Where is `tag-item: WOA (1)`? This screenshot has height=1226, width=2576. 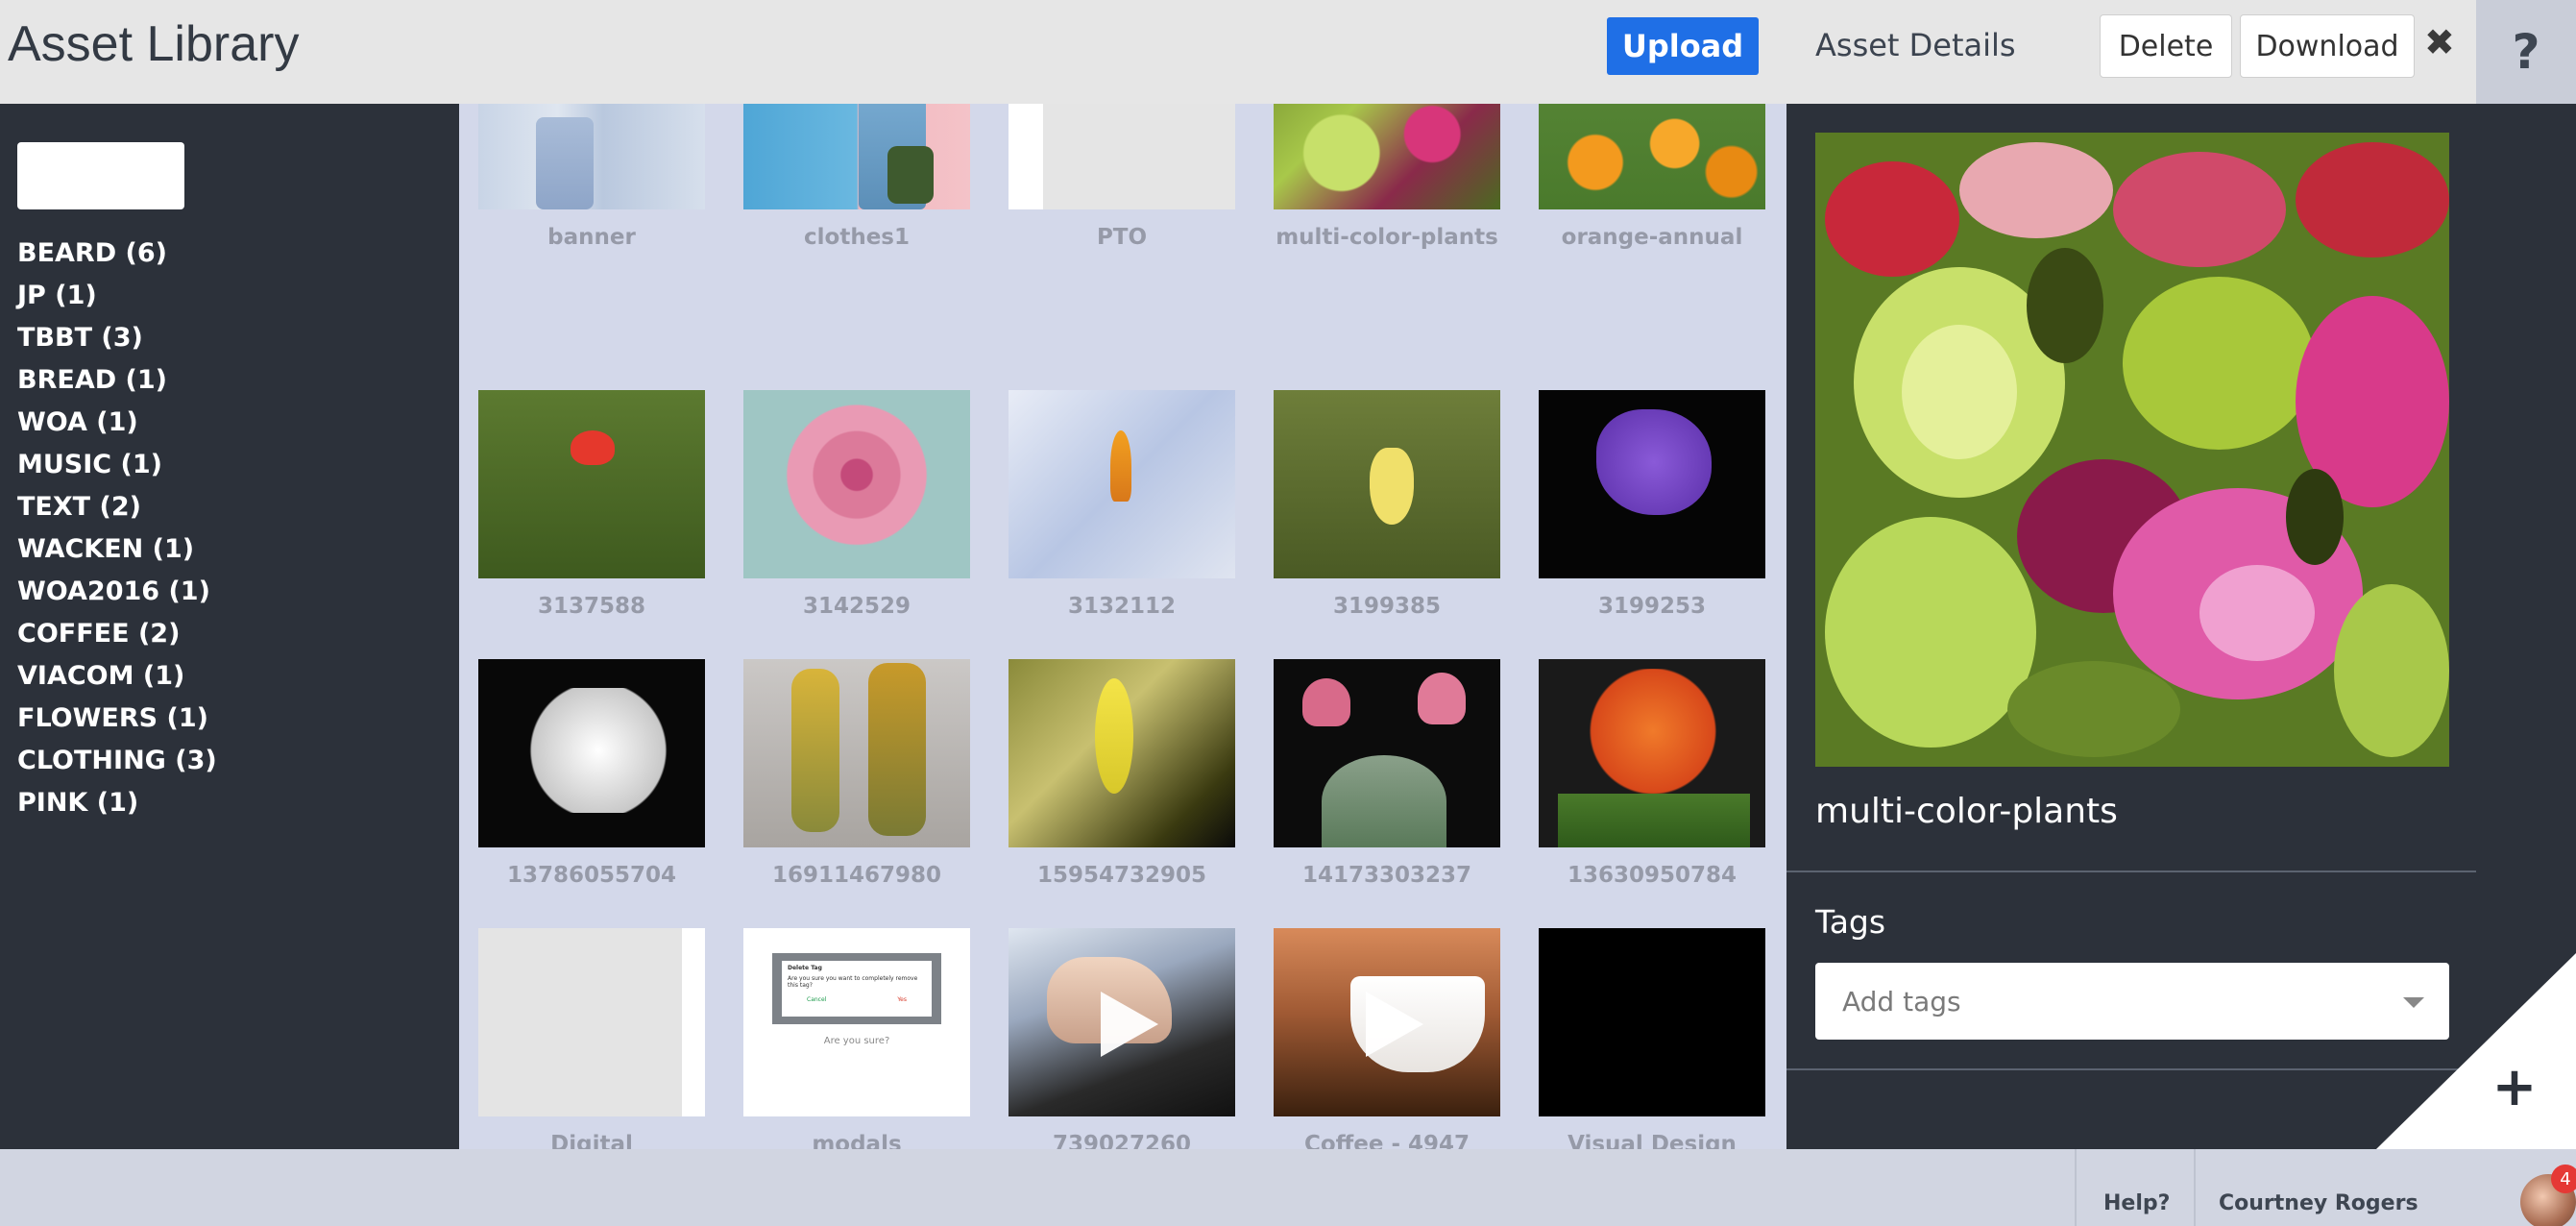
tag-item: WOA (1) is located at coordinates (117, 423).